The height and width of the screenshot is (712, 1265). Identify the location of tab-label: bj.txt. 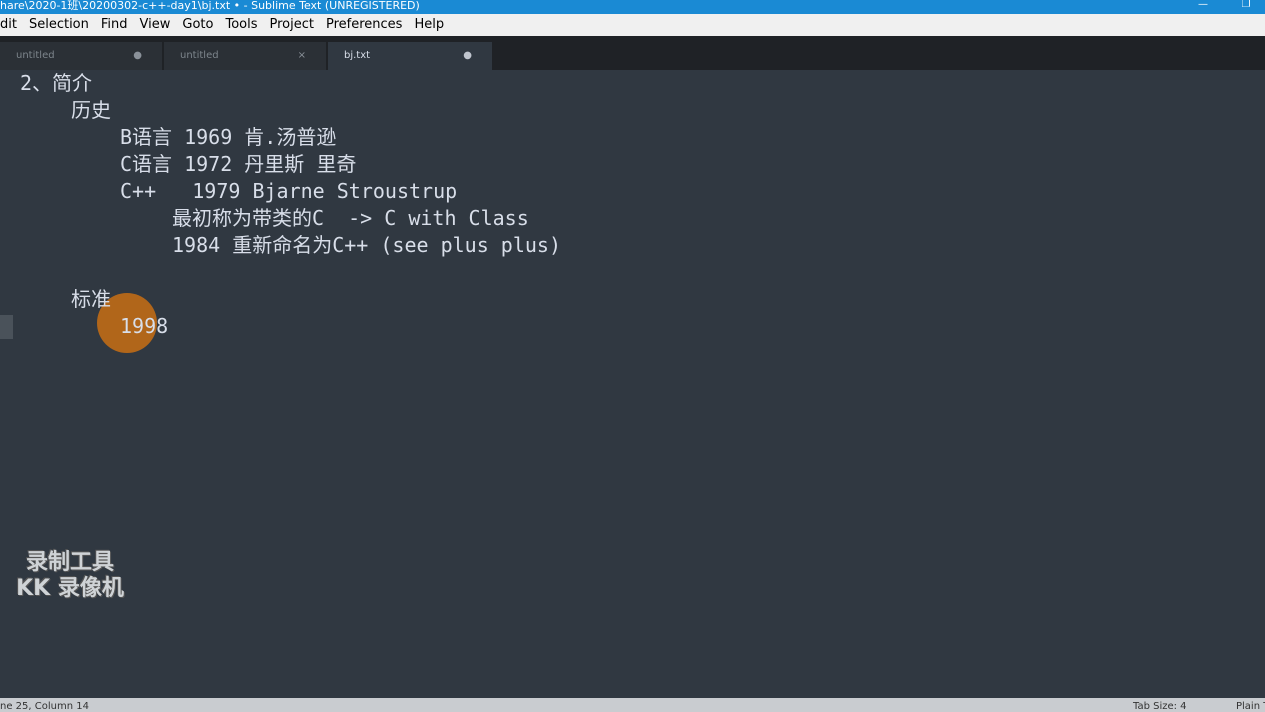
(357, 55).